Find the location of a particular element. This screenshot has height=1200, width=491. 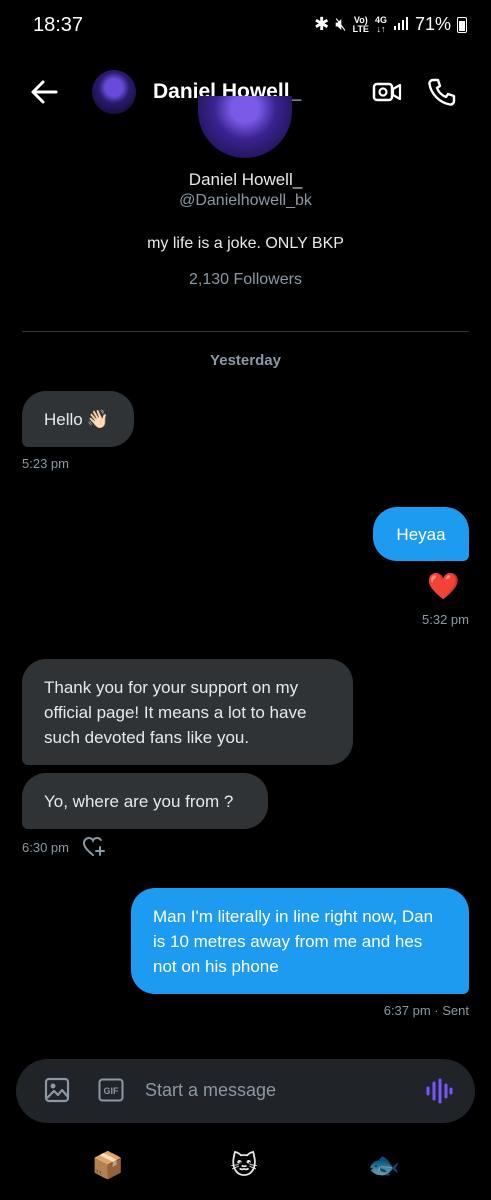

back-arrow-icon is located at coordinates (44, 92).